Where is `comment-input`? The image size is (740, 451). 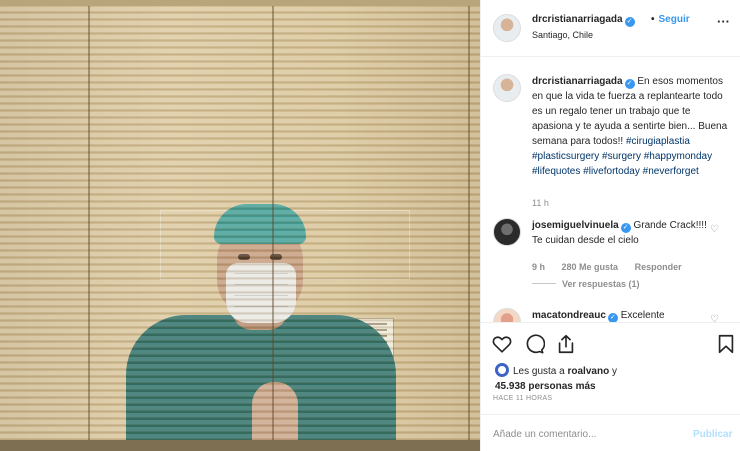
comment-input is located at coordinates (583, 434).